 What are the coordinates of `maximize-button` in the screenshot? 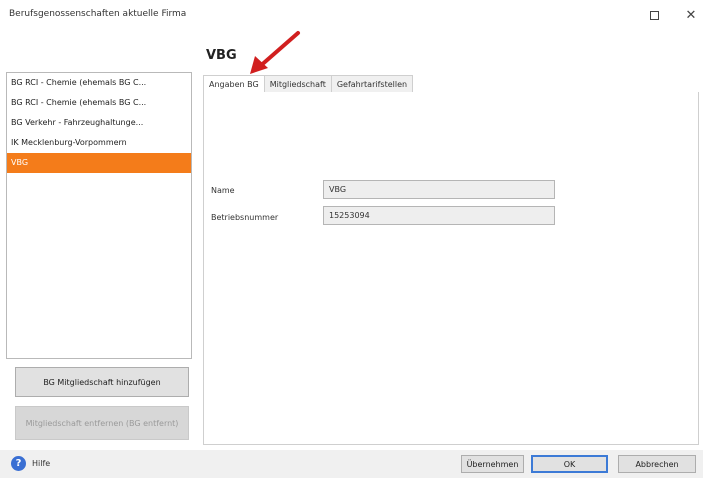 It's located at (654, 15).